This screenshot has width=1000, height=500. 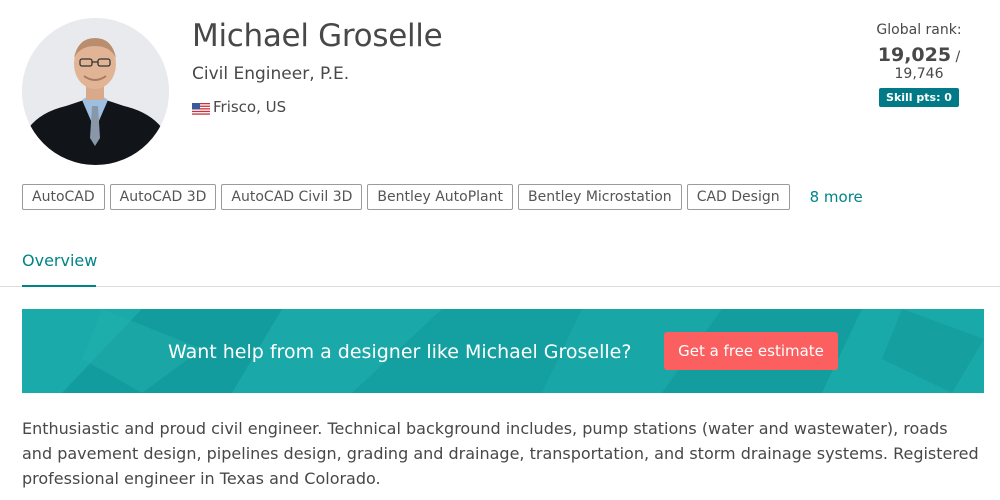 I want to click on rank-value: 19,025 / 19,746, so click(x=919, y=63).